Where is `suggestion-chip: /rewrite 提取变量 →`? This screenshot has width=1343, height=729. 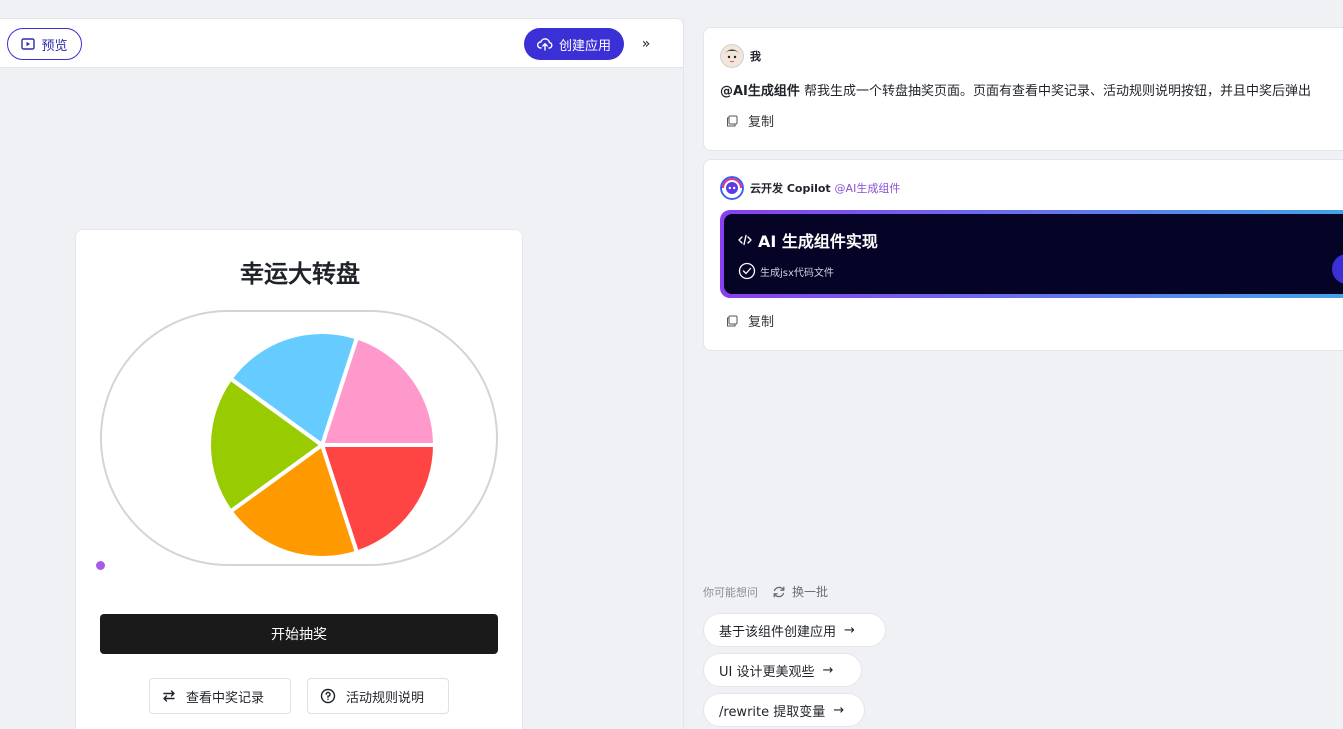 suggestion-chip: /rewrite 提取变量 → is located at coordinates (784, 710).